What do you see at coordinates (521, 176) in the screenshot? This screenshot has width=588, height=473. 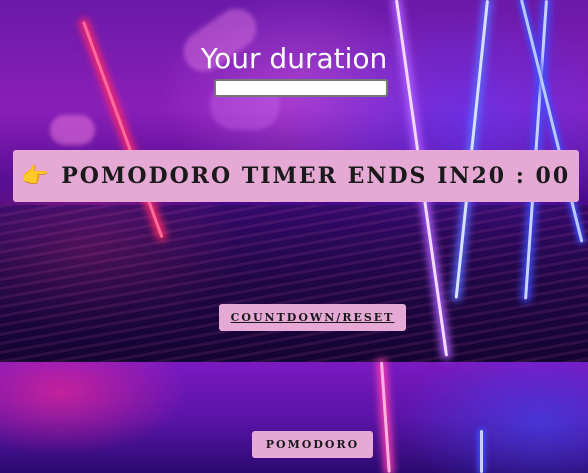 I see `timer-time: 20 : 00` at bounding box center [521, 176].